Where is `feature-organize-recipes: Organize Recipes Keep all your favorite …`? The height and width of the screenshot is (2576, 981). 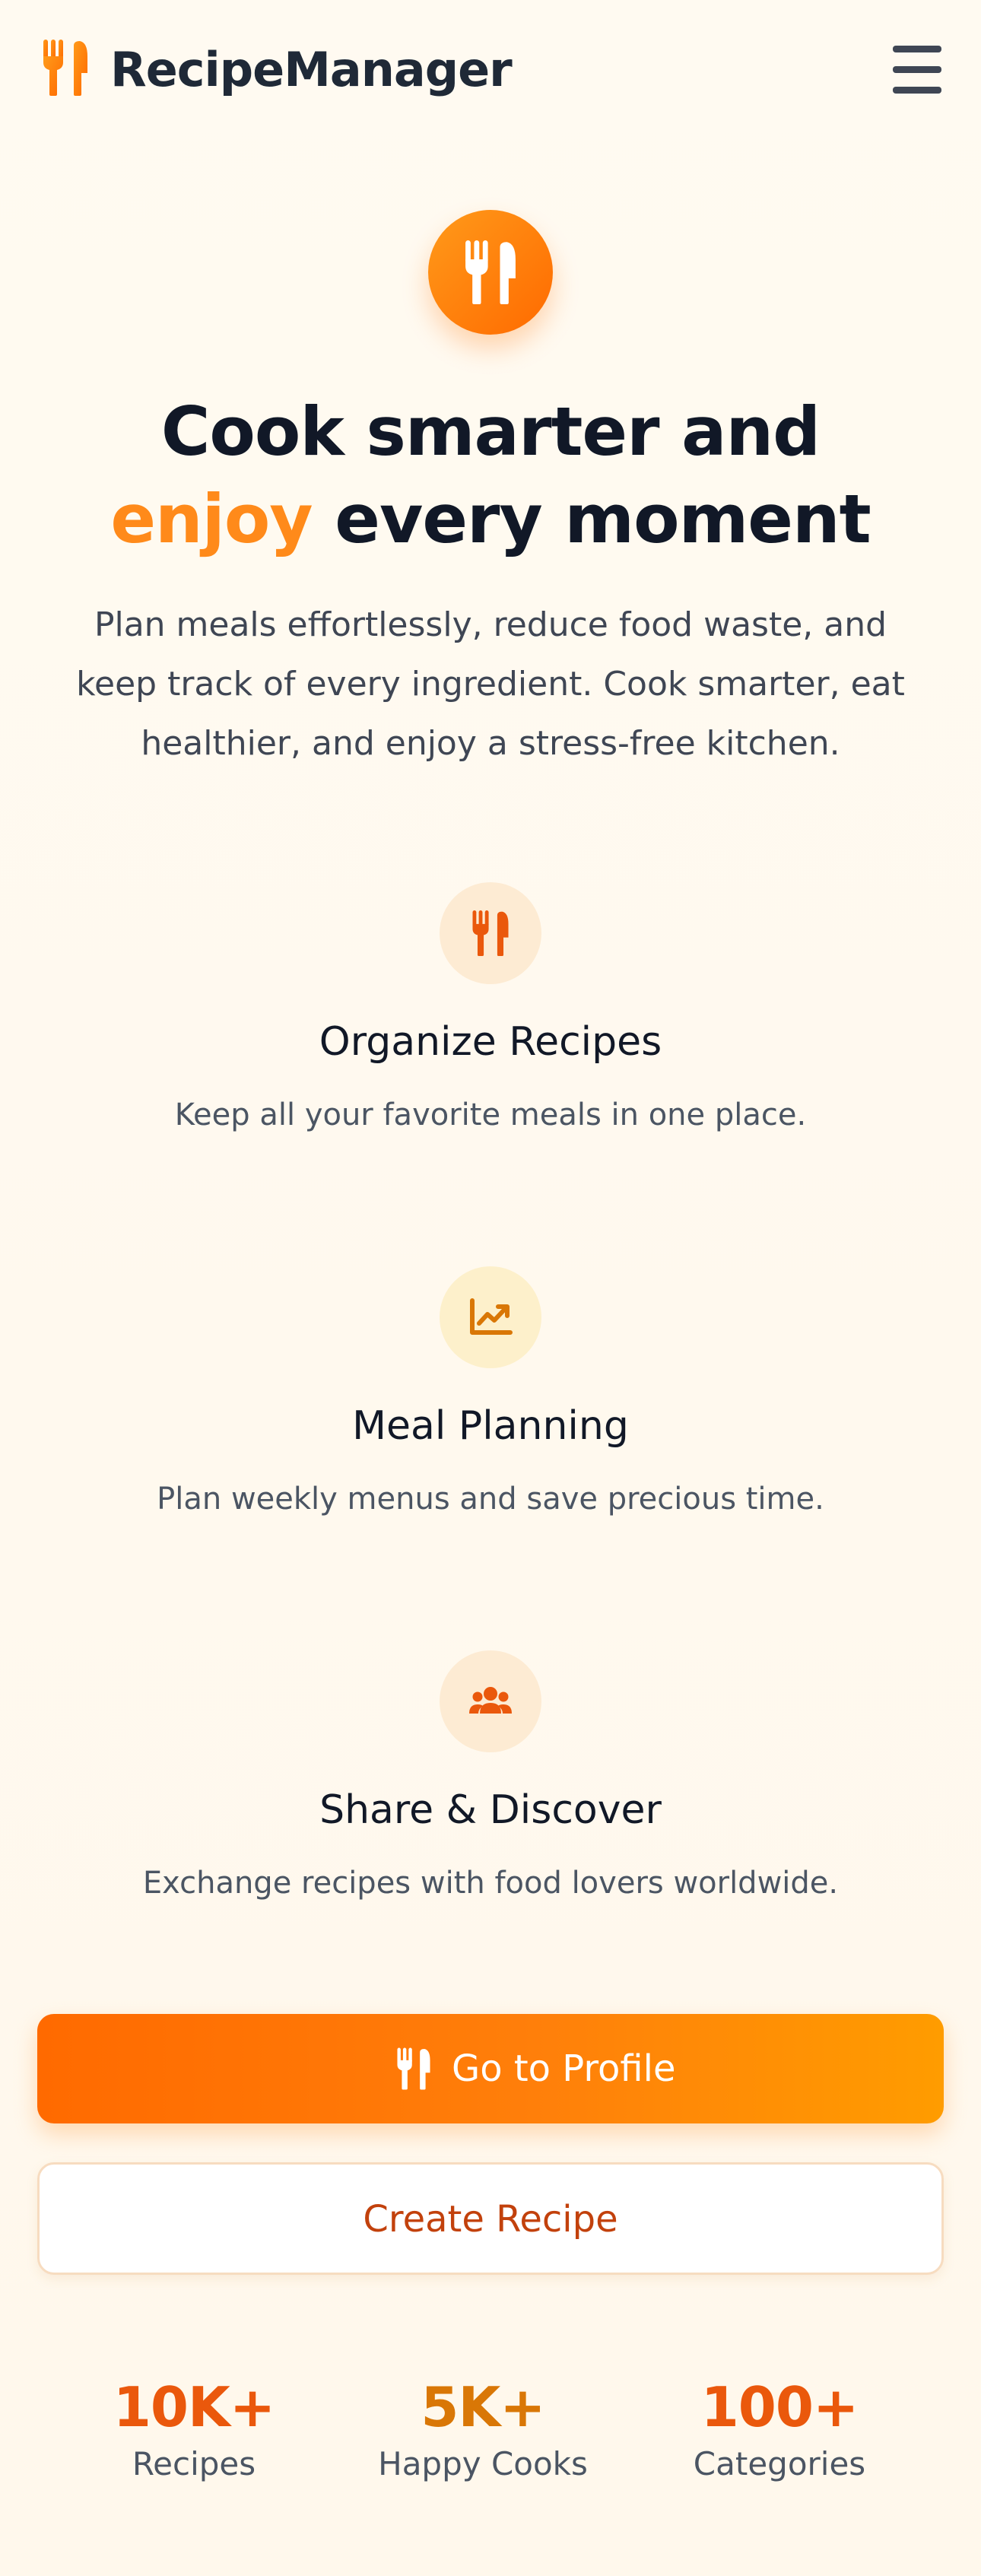 feature-organize-recipes: Organize Recipes Keep all your favorite … is located at coordinates (490, 1023).